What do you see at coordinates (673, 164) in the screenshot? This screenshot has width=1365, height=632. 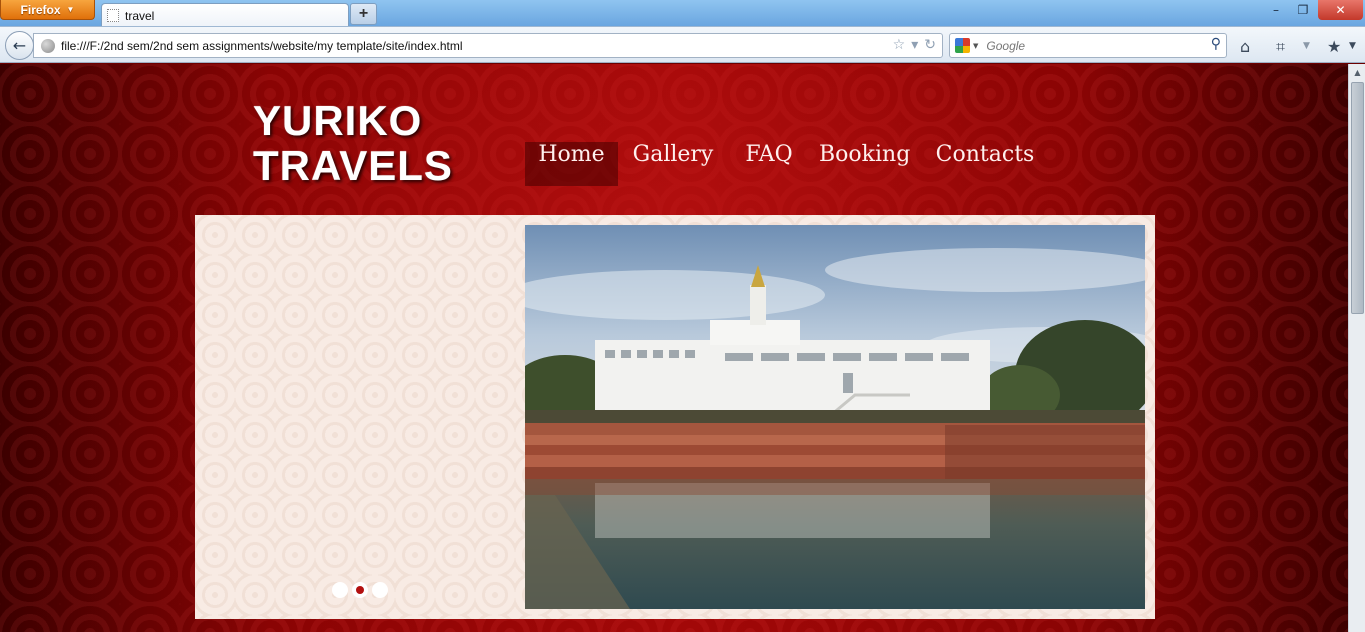 I see `menu-item-gallery: Gallery` at bounding box center [673, 164].